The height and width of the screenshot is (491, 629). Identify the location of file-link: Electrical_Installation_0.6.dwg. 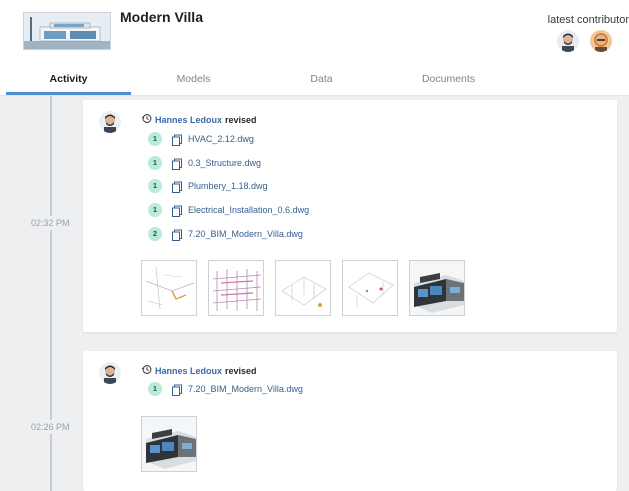
(248, 210).